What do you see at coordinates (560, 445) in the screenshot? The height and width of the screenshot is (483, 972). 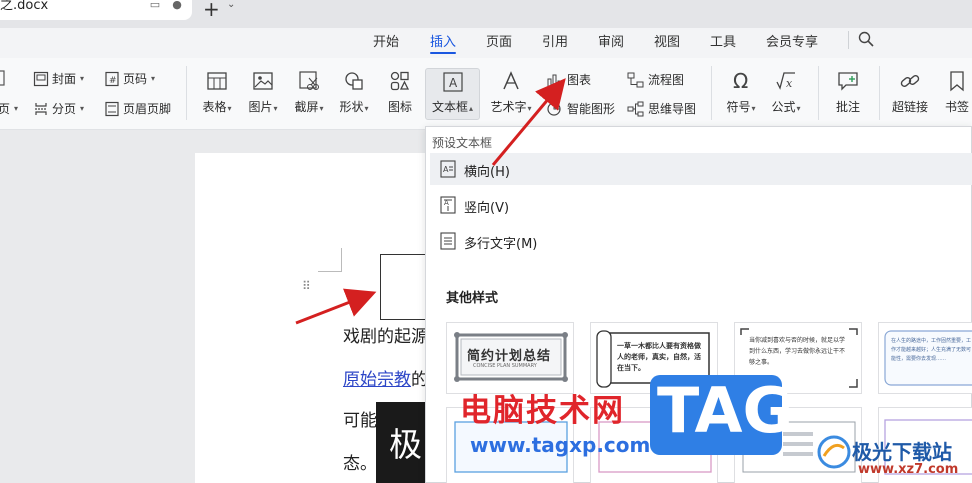 I see `watermark-url: www.tagxp.com` at bounding box center [560, 445].